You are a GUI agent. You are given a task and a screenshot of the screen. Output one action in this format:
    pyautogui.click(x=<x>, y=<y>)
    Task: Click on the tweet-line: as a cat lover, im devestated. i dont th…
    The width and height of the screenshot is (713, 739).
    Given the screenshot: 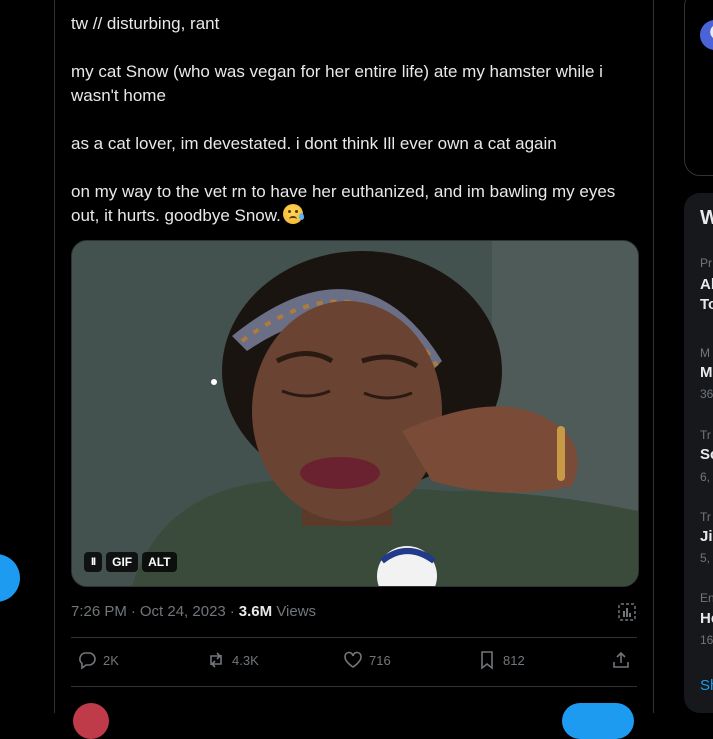 What is the action you would take?
    pyautogui.click(x=314, y=143)
    